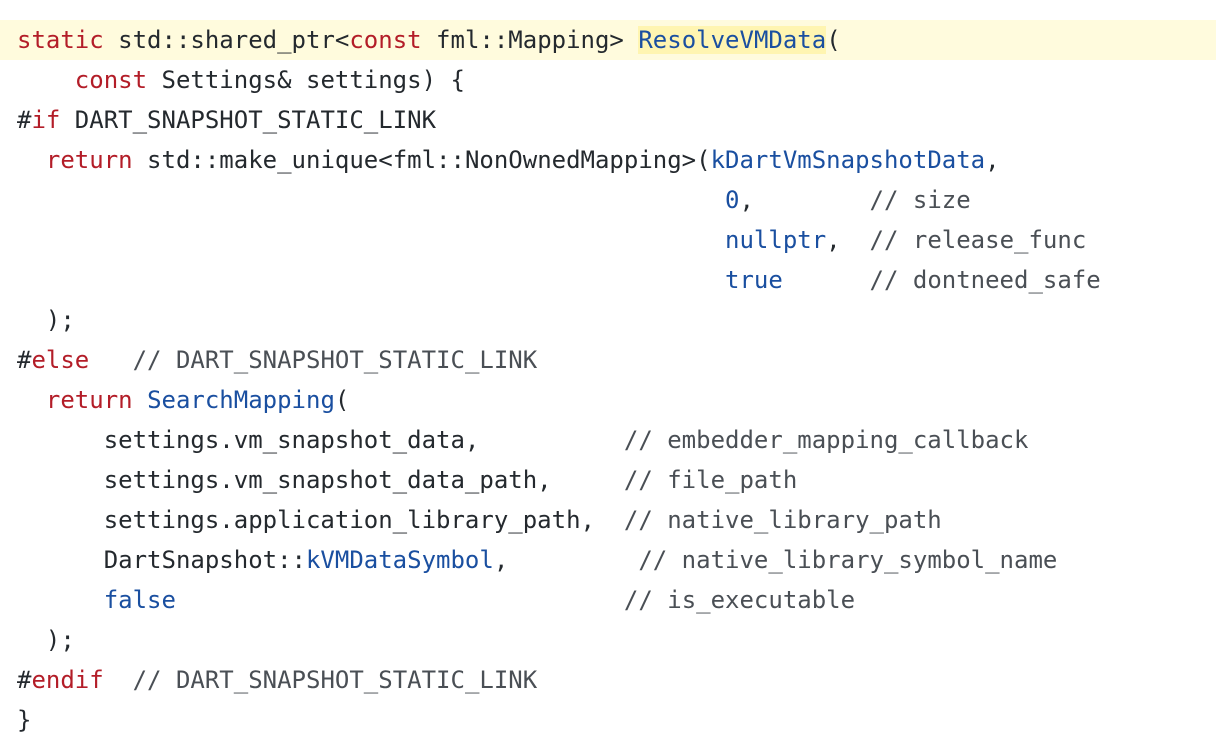 This screenshot has width=1216, height=750. Describe the element at coordinates (421, 160) in the screenshot. I see `code-token: std::make_unique<fml::NonOwnedMapping>(` at that location.